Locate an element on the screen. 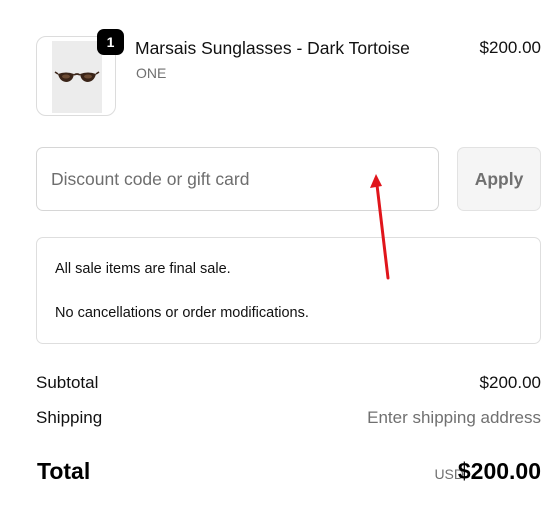  product-image is located at coordinates (77, 77).